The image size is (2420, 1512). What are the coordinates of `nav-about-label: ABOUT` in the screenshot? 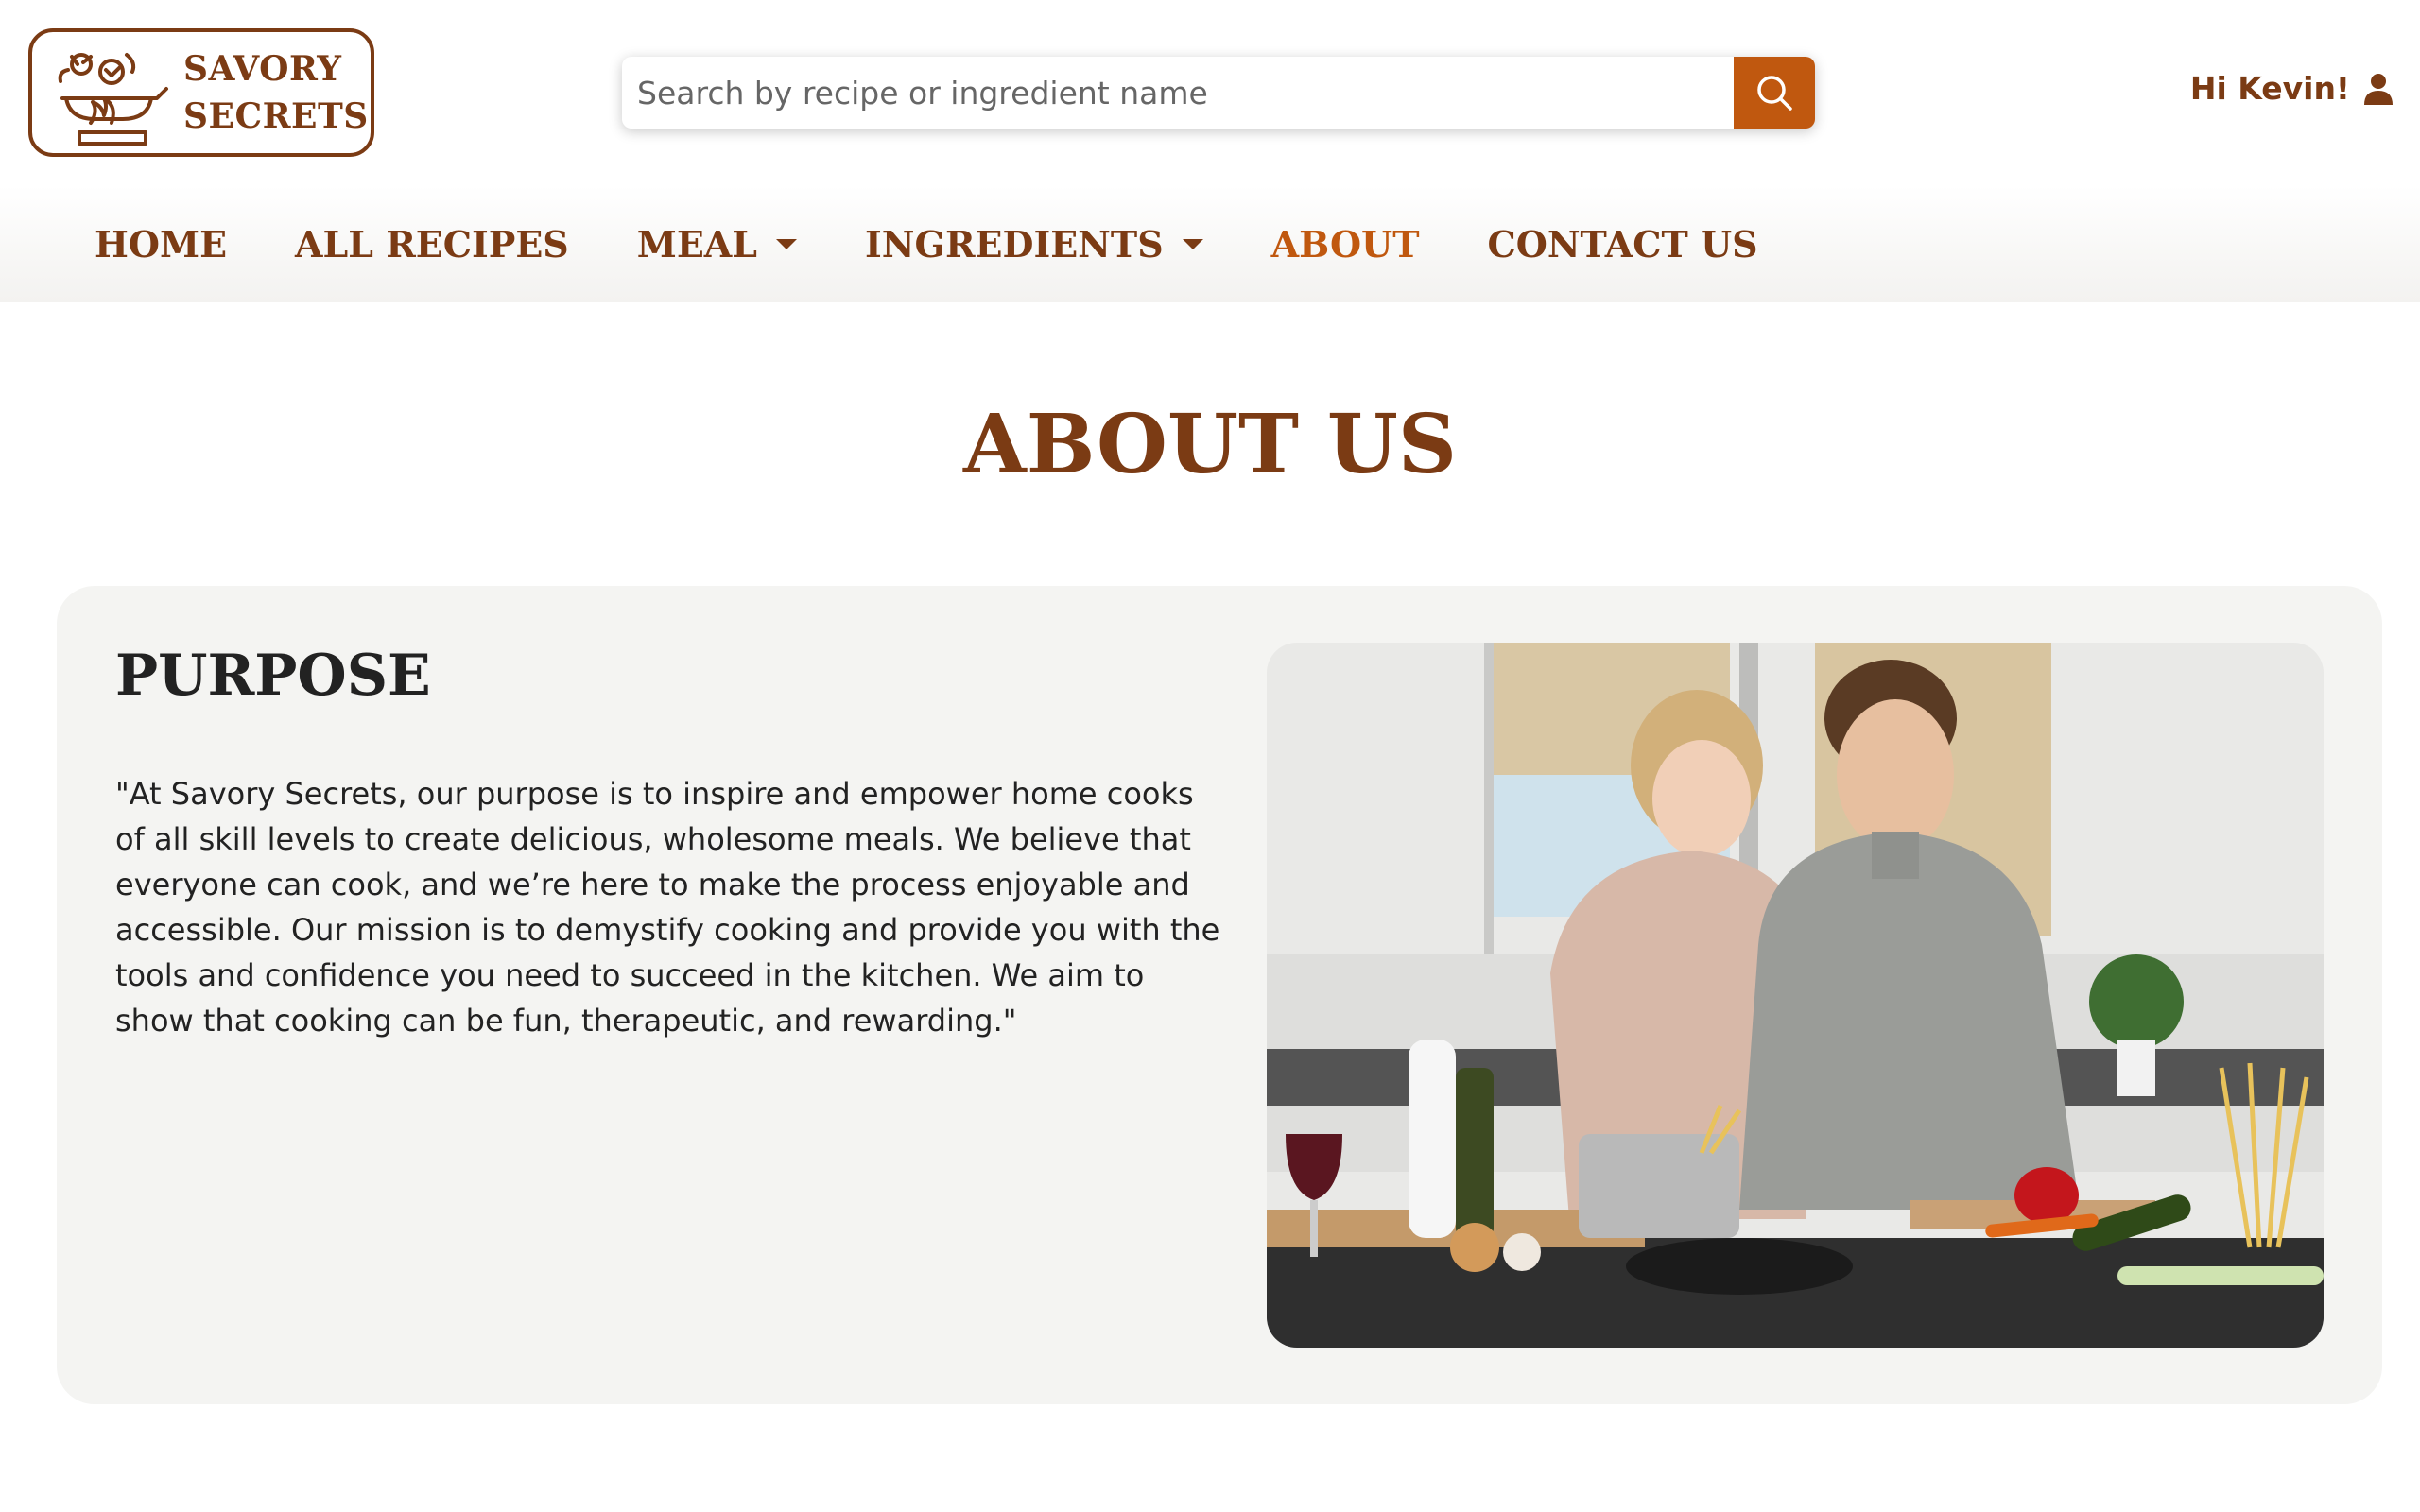 It's located at (1345, 244).